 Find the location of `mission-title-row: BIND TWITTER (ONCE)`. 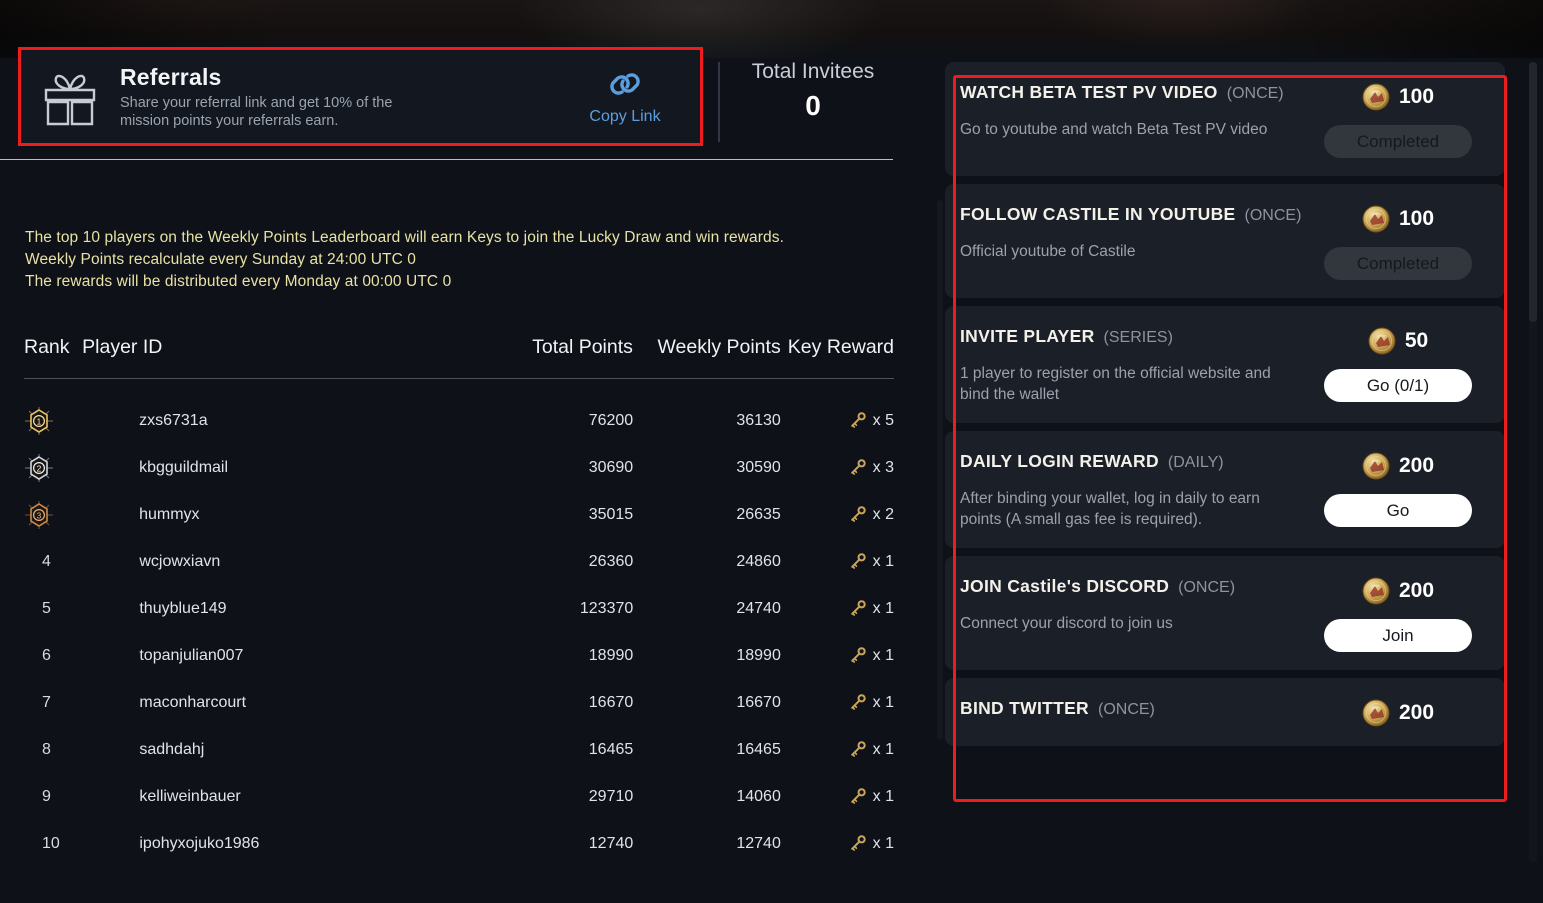

mission-title-row: BIND TWITTER (ONCE) is located at coordinates (1131, 708).